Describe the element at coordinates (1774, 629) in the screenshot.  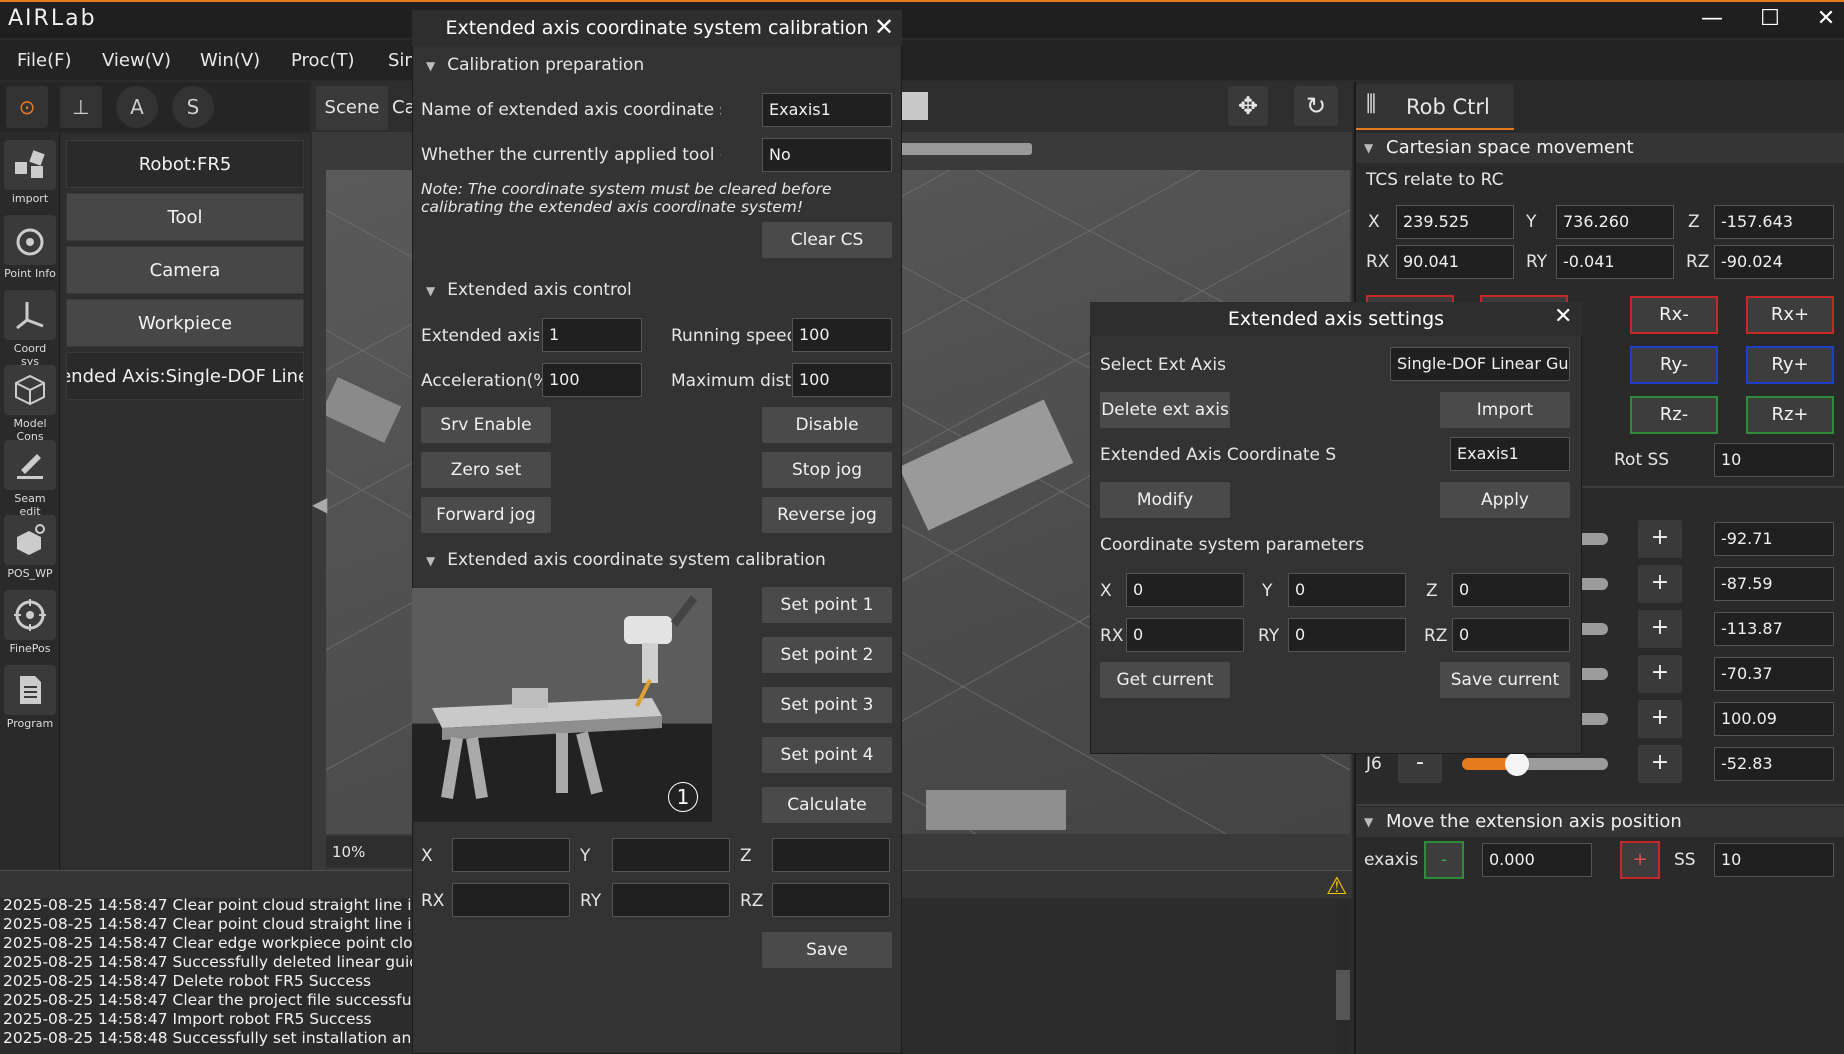
I see `j3-field: -113.87` at that location.